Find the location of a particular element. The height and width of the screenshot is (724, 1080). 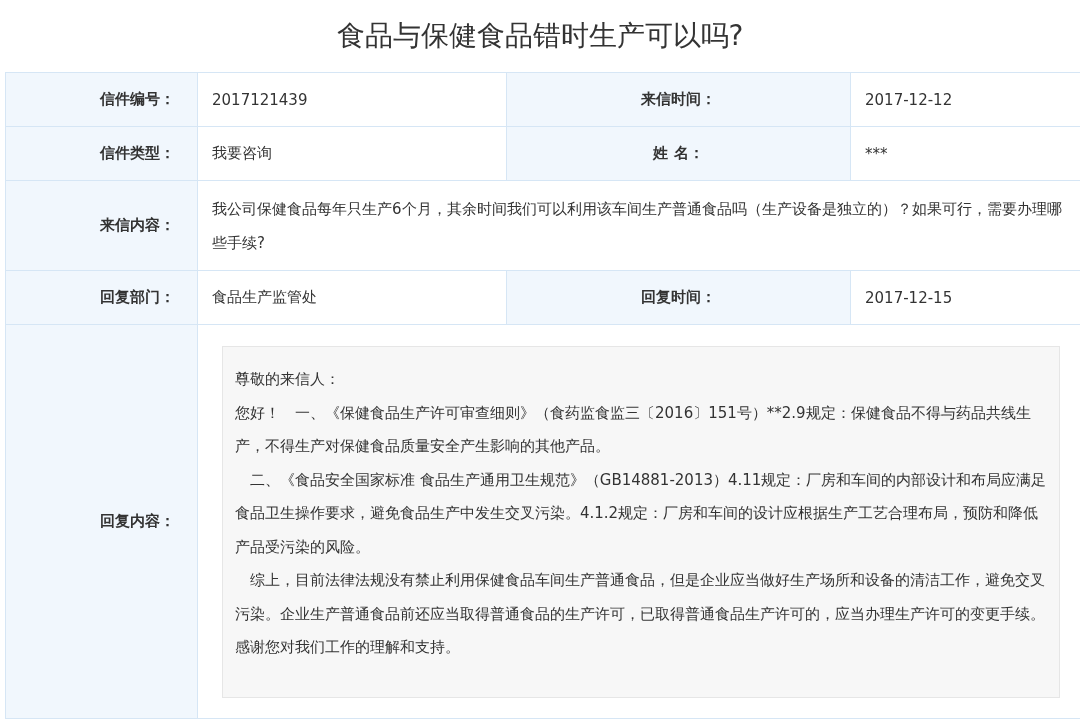

reply-paragraph: 尊敬的来信人： is located at coordinates (288, 379).